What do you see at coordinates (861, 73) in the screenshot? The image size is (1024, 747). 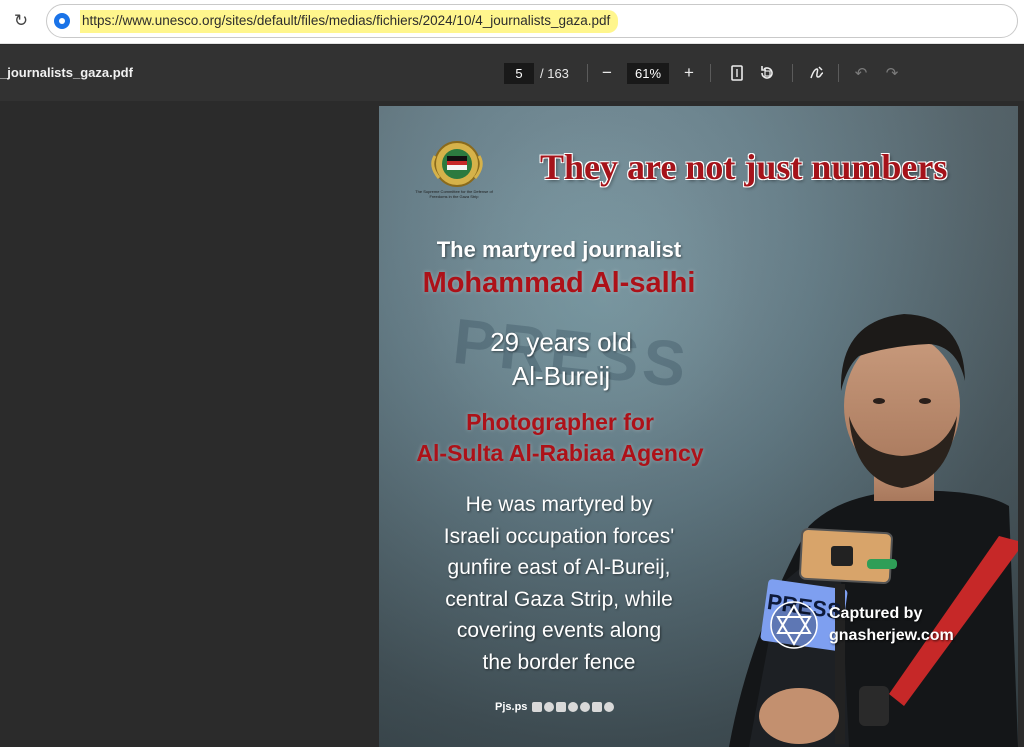 I see `undo-icon: ↶` at bounding box center [861, 73].